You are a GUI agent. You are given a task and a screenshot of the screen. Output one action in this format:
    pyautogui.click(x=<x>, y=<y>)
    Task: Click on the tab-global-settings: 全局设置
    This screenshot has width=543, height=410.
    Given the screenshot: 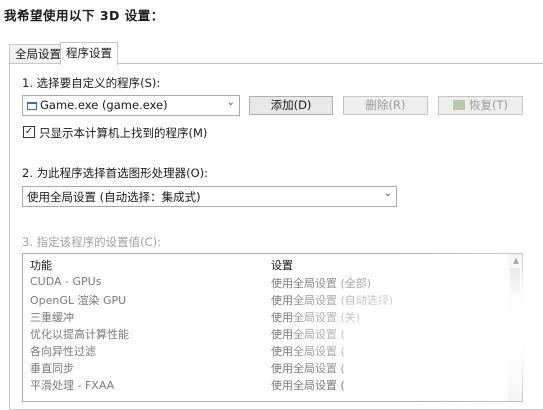 What is the action you would take?
    pyautogui.click(x=38, y=54)
    